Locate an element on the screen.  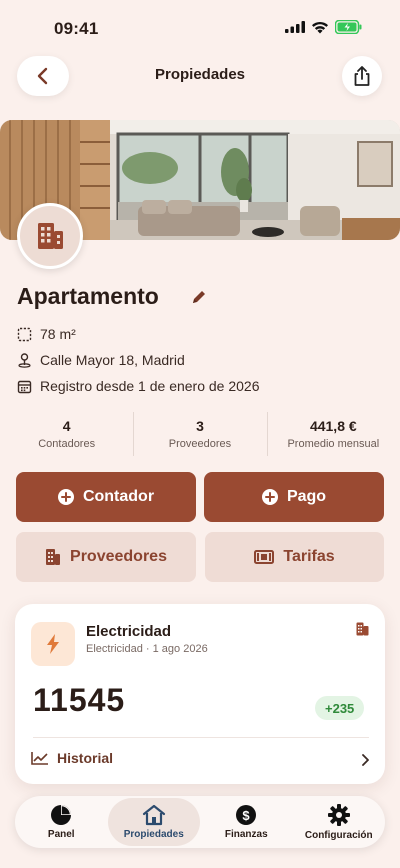
stat-providers: 3 Proveedores is located at coordinates (199, 434).